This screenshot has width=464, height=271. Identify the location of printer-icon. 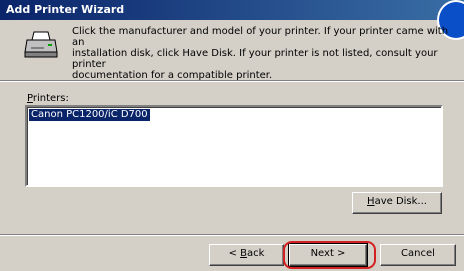
(41, 44).